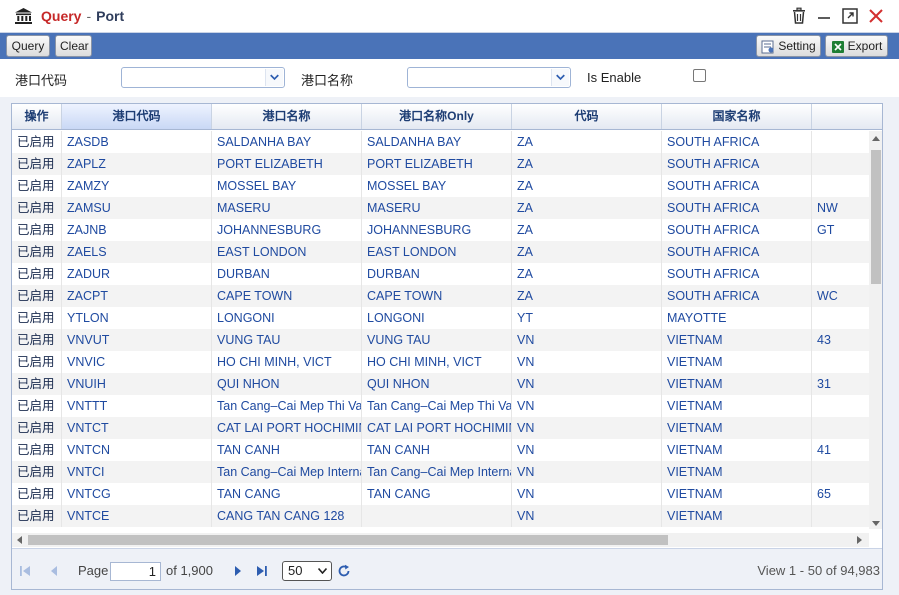 The width and height of the screenshot is (899, 595). I want to click on col-country-name-header: 国家名称, so click(737, 116).